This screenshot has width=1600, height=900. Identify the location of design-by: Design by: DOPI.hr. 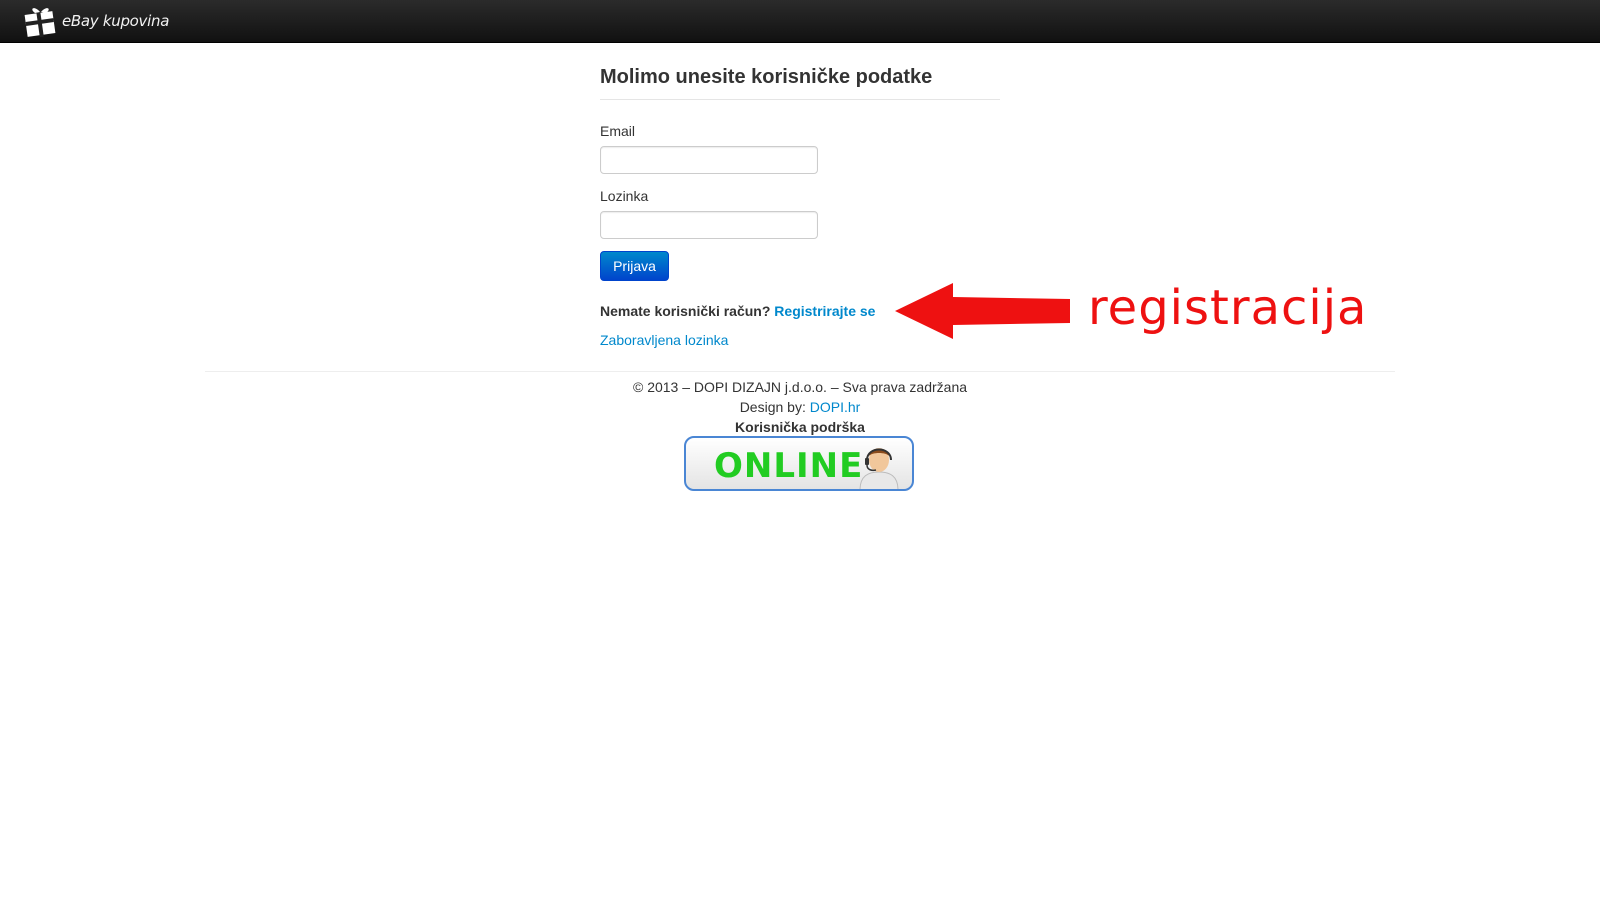
(800, 407).